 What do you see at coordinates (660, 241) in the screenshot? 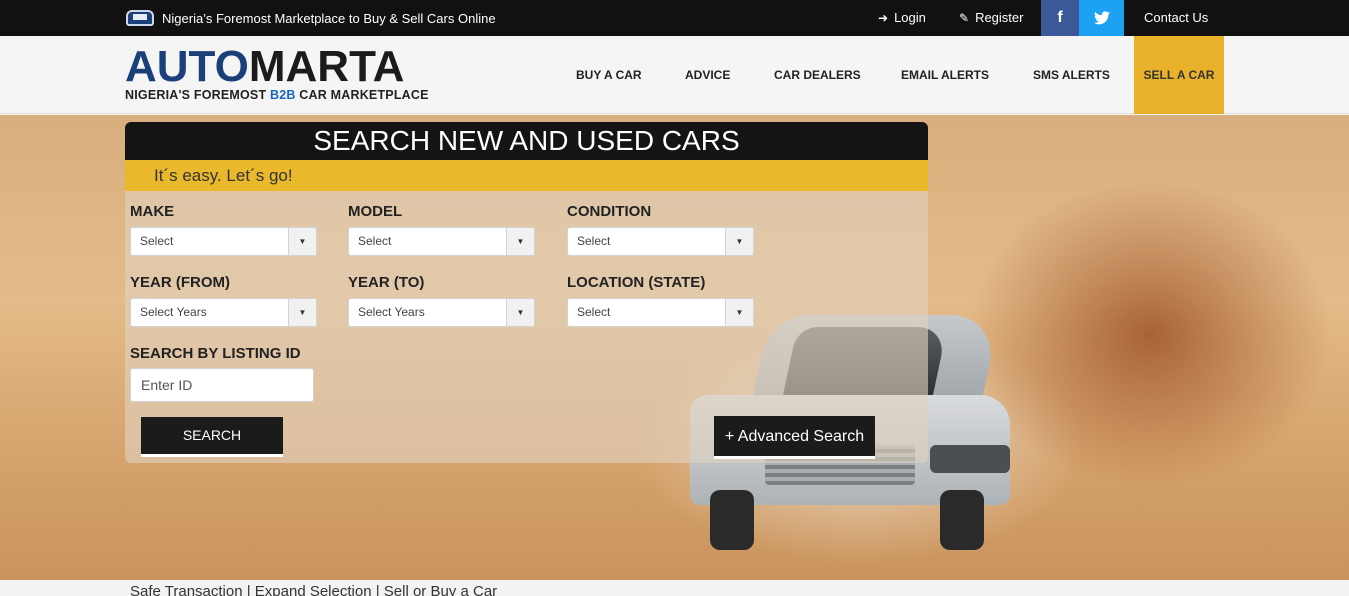
I see `condition-select: Select ▼` at bounding box center [660, 241].